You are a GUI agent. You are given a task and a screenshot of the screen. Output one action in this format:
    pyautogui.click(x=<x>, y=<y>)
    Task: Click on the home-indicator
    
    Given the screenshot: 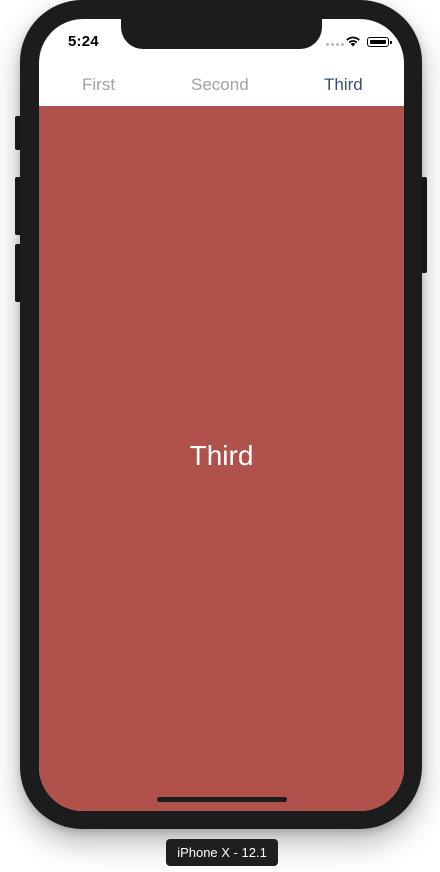 What is the action you would take?
    pyautogui.click(x=222, y=799)
    